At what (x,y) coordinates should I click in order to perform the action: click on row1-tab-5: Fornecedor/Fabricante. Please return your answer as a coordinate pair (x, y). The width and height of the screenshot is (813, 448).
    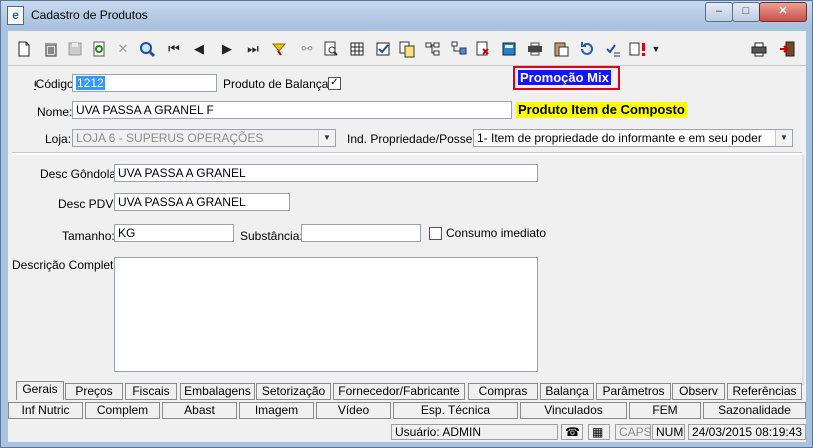
    Looking at the image, I should click on (399, 391).